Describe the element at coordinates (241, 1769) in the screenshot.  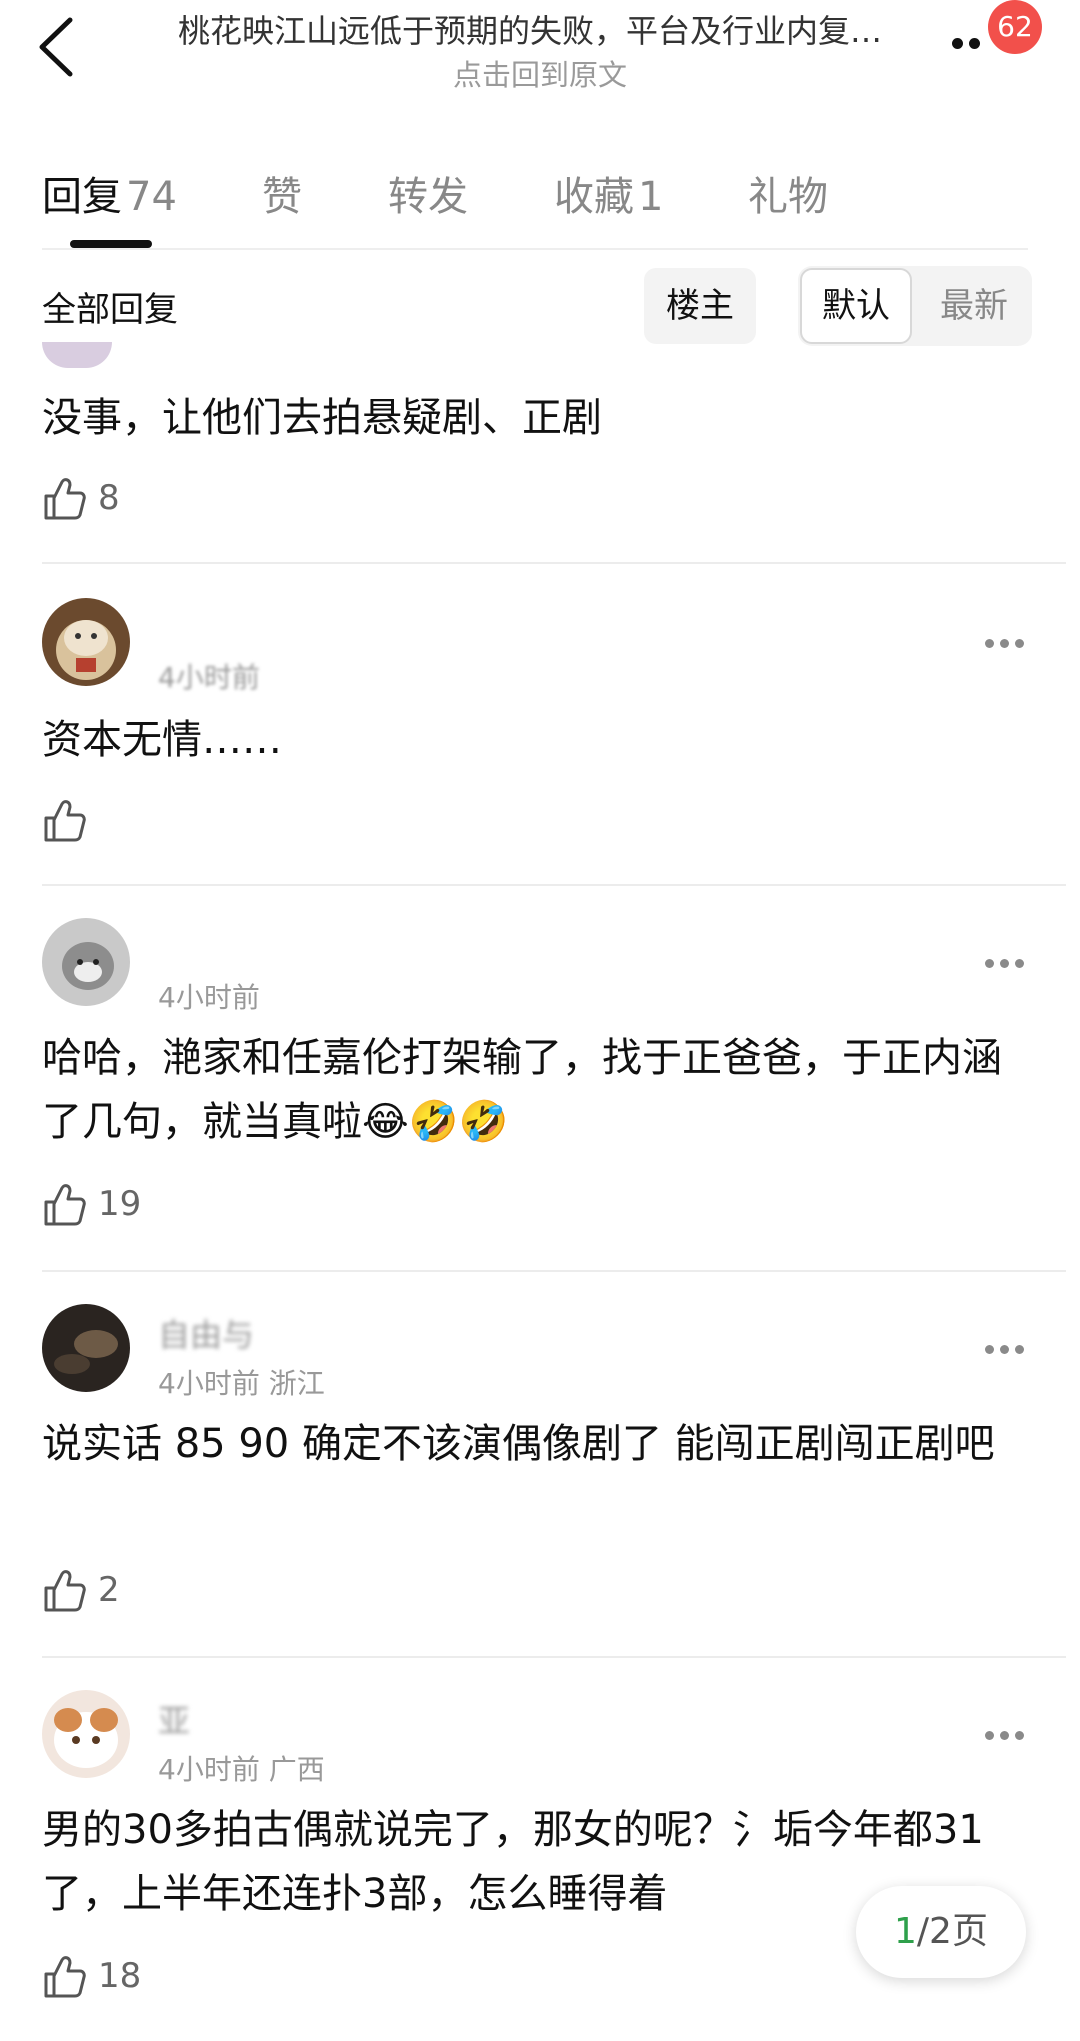
I see `comment-meta: 4小时前 广西` at that location.